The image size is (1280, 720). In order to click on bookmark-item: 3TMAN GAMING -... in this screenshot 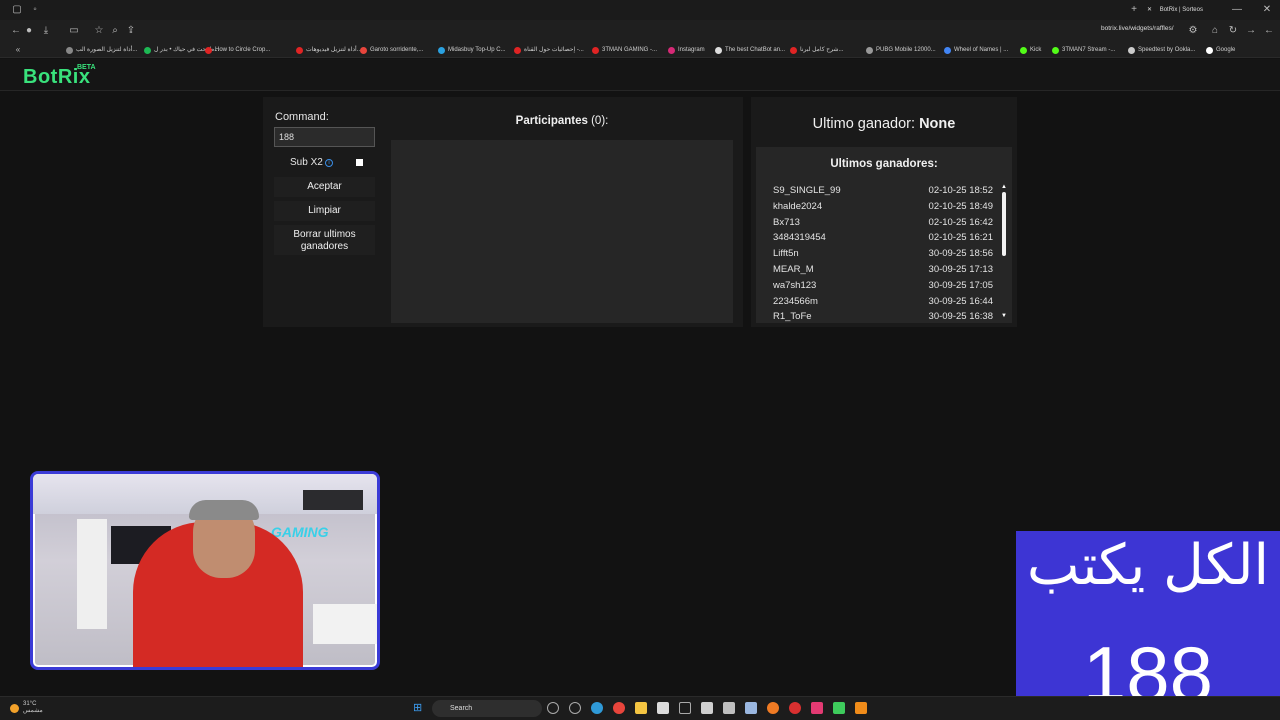, I will do `click(624, 50)`.